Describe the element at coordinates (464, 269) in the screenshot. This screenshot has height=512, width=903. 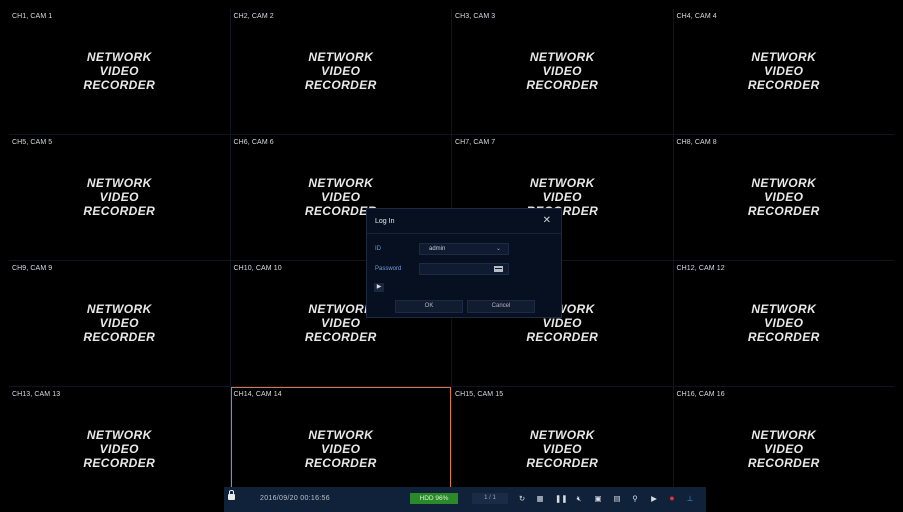
I see `password-input` at that location.